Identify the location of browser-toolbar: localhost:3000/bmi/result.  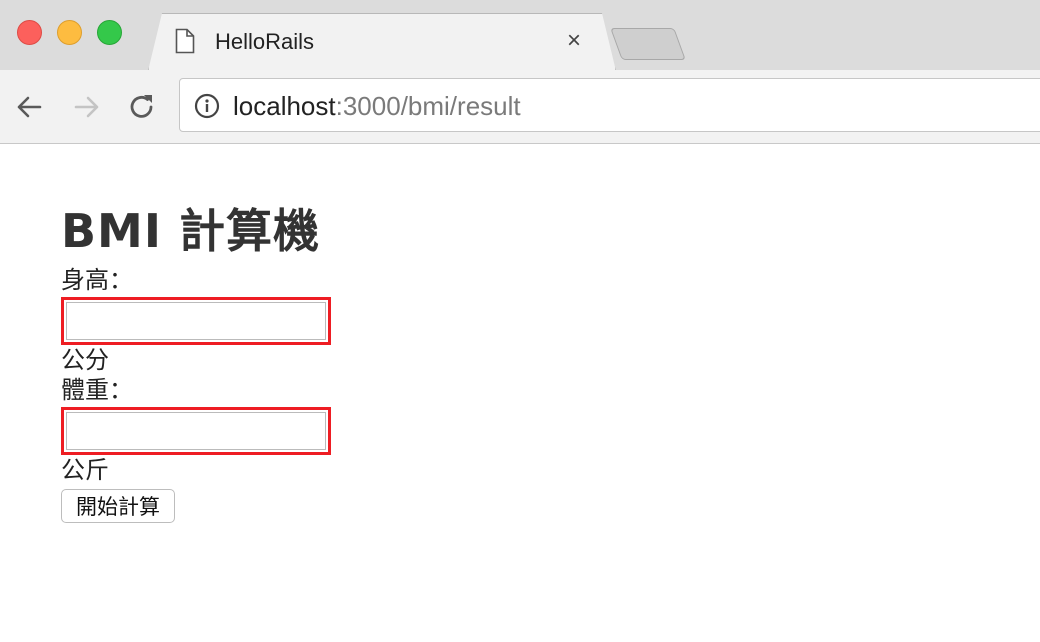
(520, 107).